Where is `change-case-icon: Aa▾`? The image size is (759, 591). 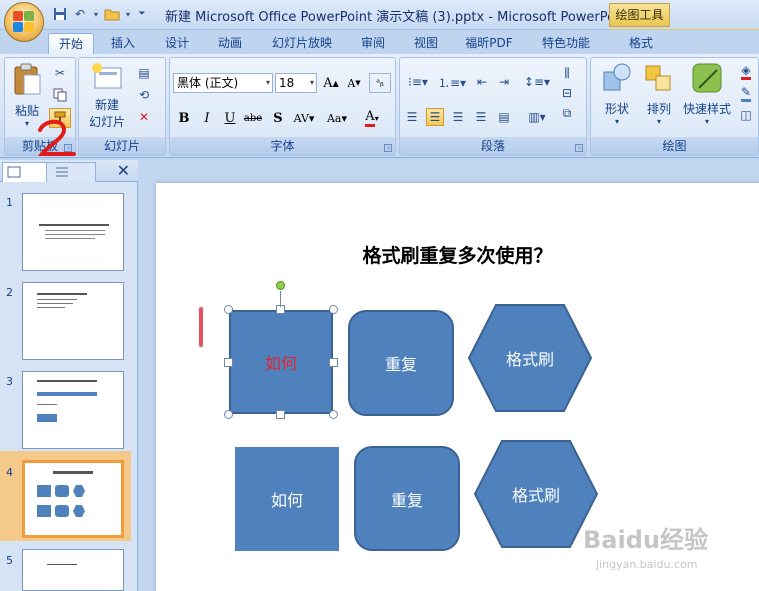 change-case-icon: Aa▾ is located at coordinates (337, 118).